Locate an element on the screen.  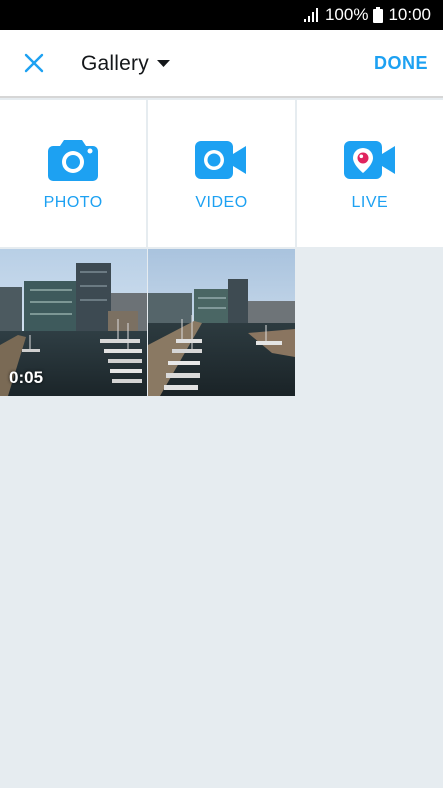
top-toolbar: Gallery DONE is located at coordinates (221, 64).